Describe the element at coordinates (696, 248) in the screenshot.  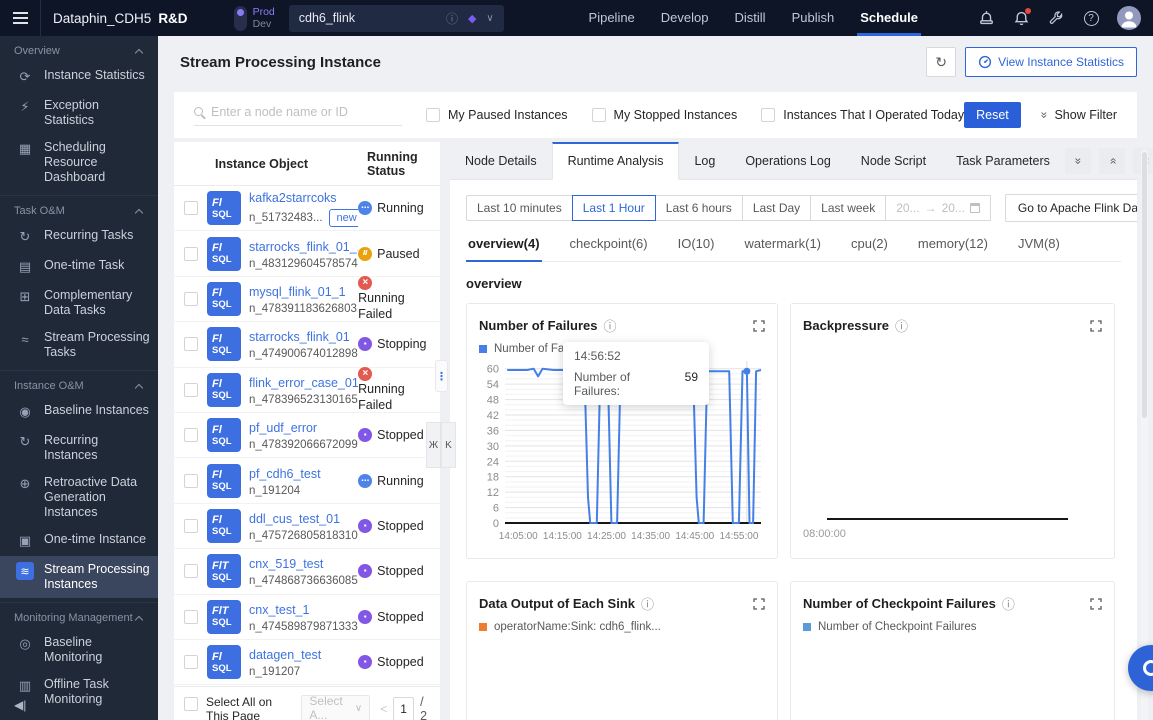
I see `metric-tab-io: IO(10)` at that location.